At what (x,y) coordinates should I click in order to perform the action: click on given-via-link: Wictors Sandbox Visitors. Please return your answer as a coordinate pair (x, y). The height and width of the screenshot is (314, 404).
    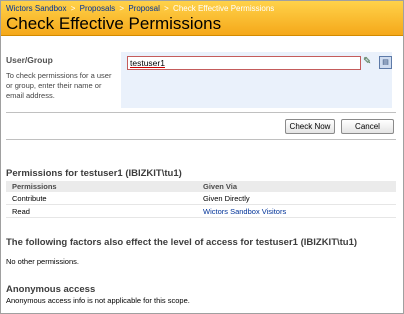
    Looking at the image, I should click on (244, 211).